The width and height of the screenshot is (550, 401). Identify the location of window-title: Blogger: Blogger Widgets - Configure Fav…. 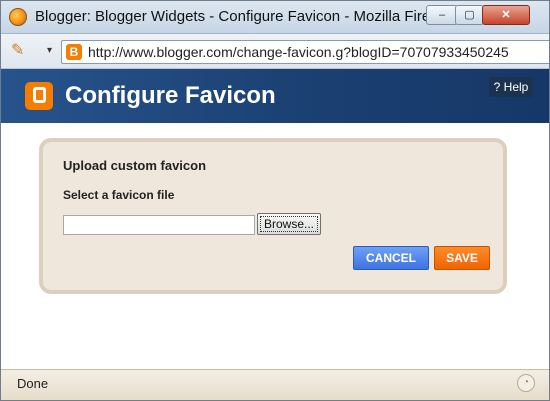
(243, 16).